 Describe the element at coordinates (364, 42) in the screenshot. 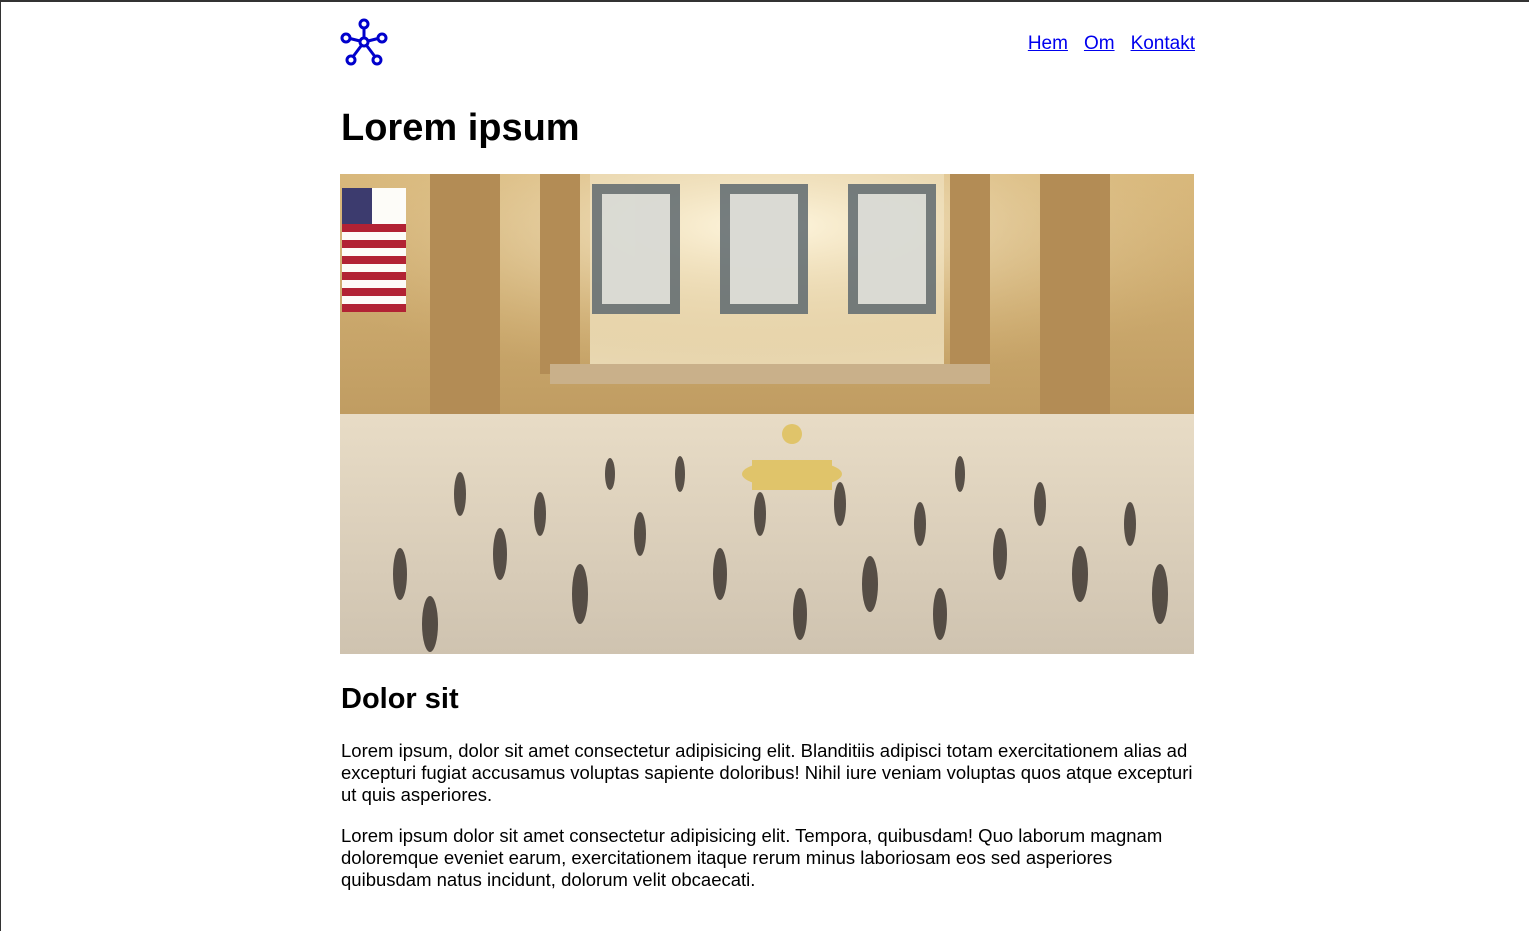

I see `network-nodes-icon` at that location.